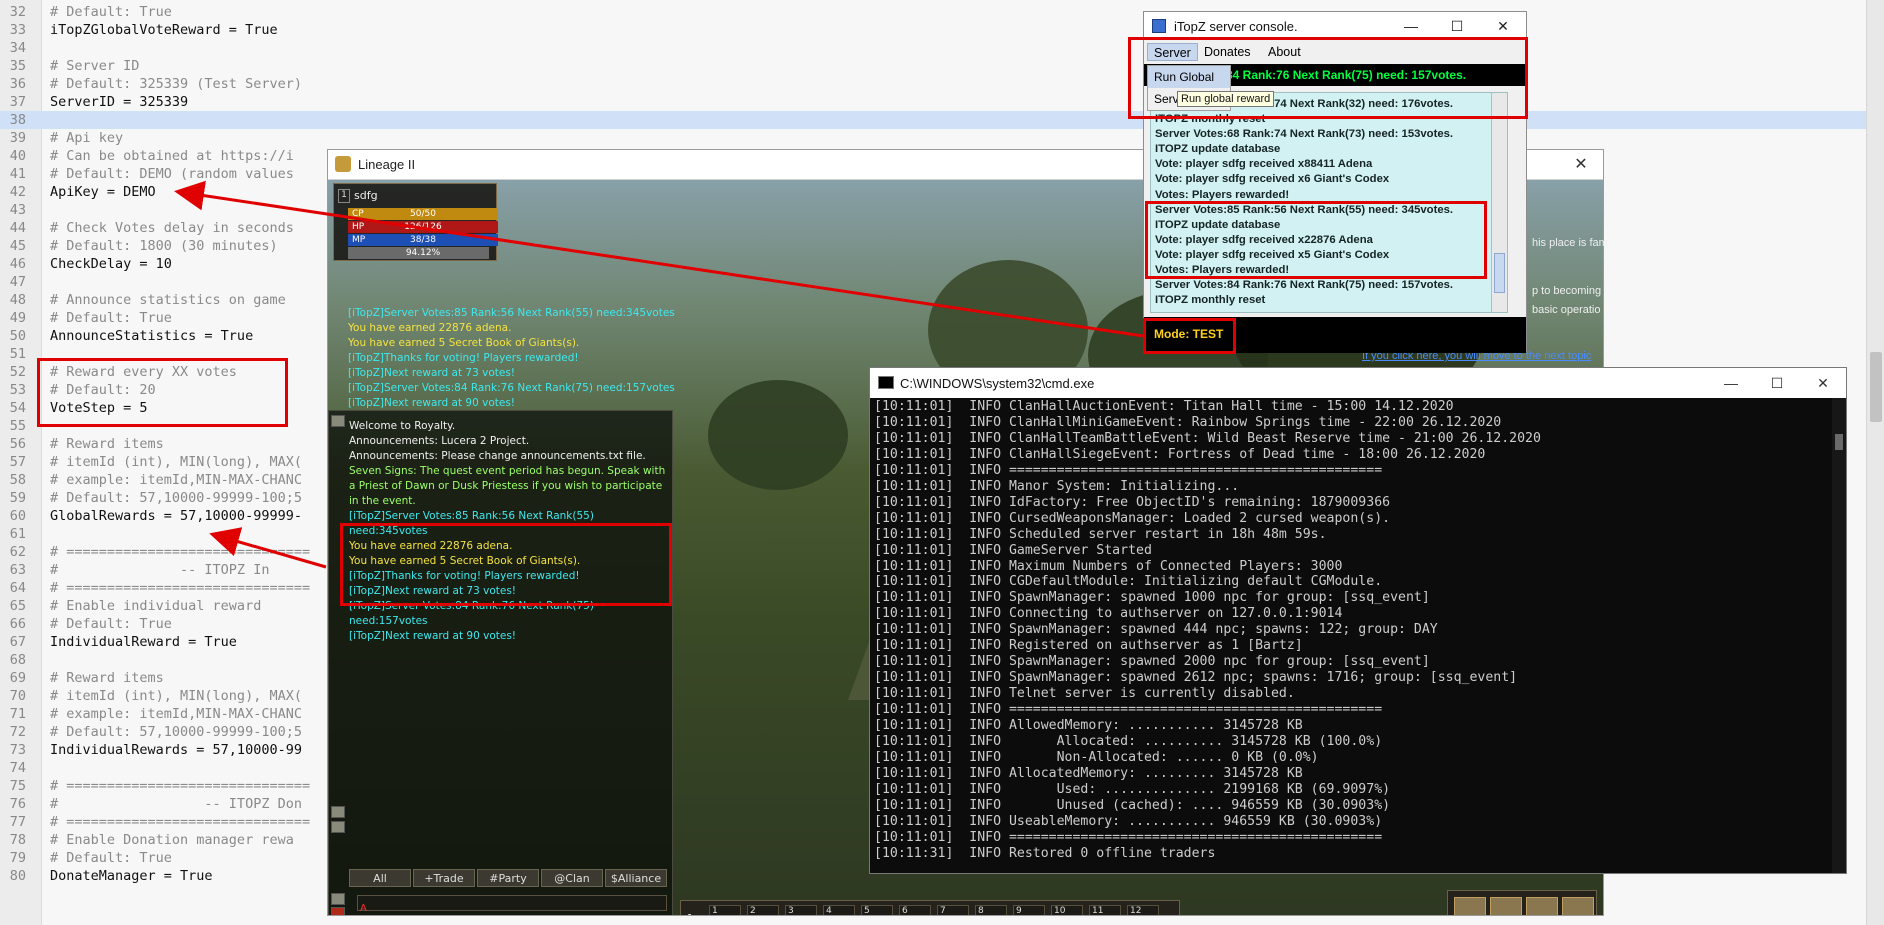 This screenshot has width=1884, height=925. What do you see at coordinates (1839, 635) in the screenshot?
I see `cmd-scrollbar` at bounding box center [1839, 635].